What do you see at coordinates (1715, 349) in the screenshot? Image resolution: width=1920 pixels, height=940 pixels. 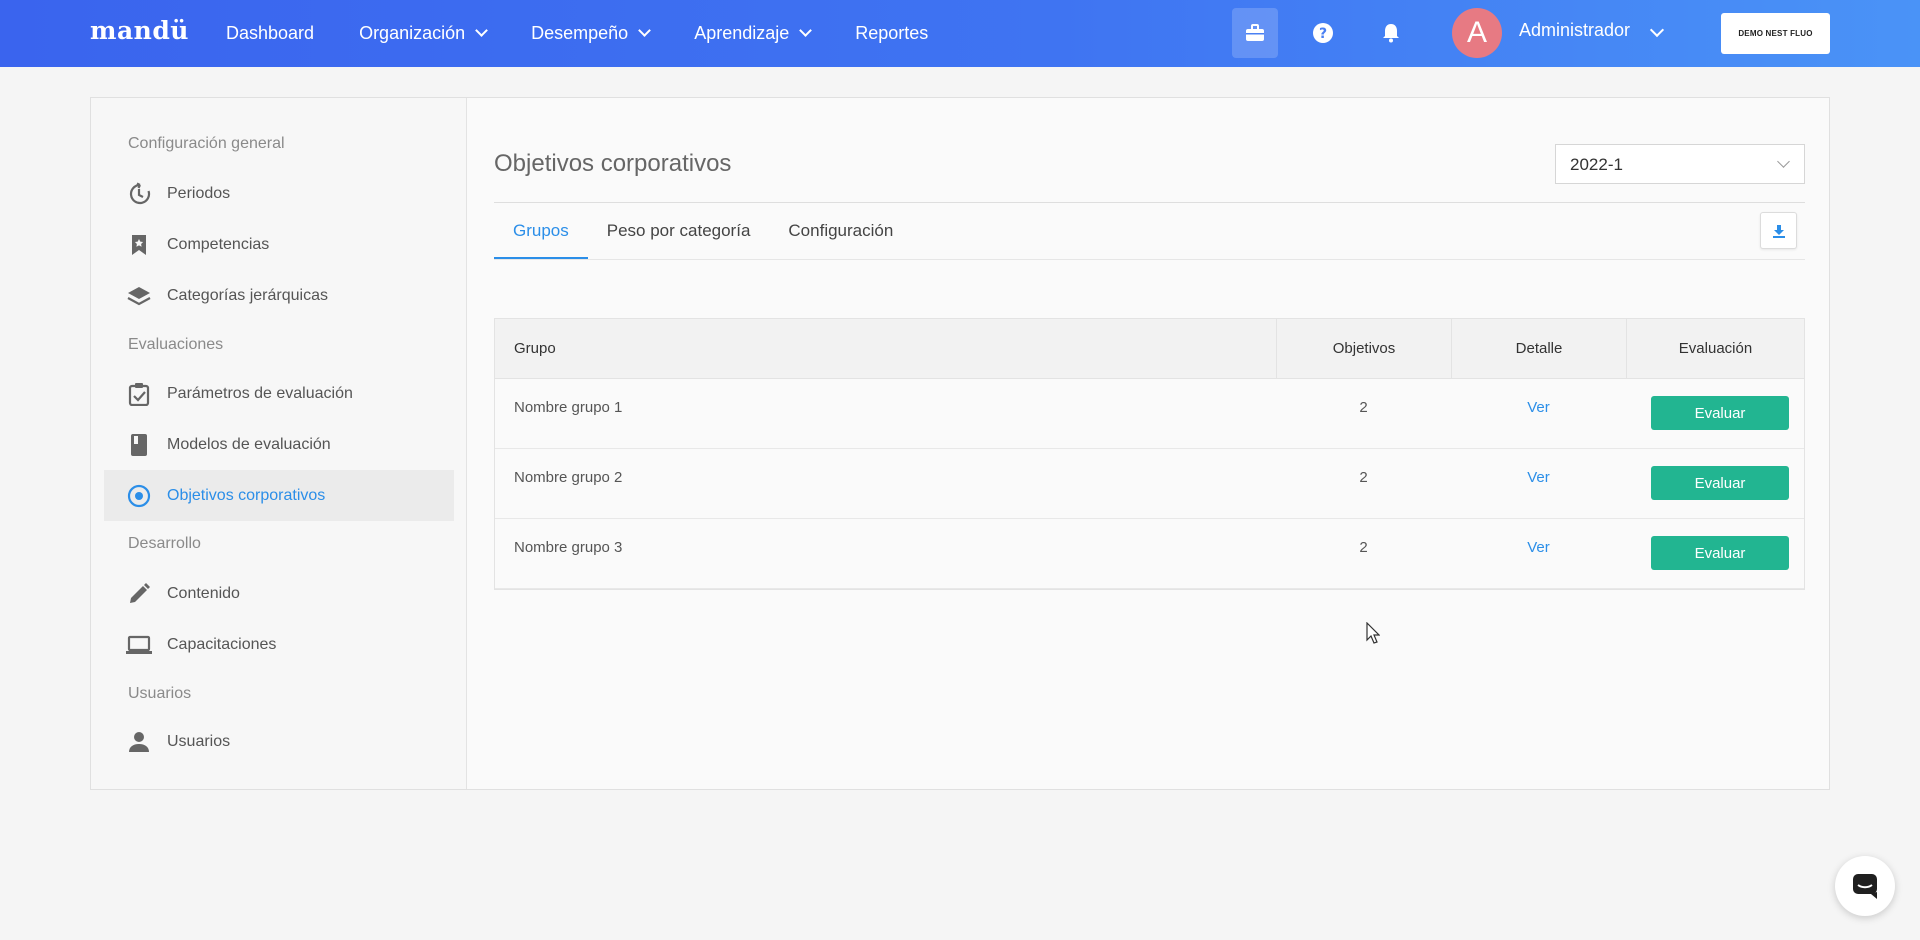 I see `header-evaluacion: Evaluación` at bounding box center [1715, 349].